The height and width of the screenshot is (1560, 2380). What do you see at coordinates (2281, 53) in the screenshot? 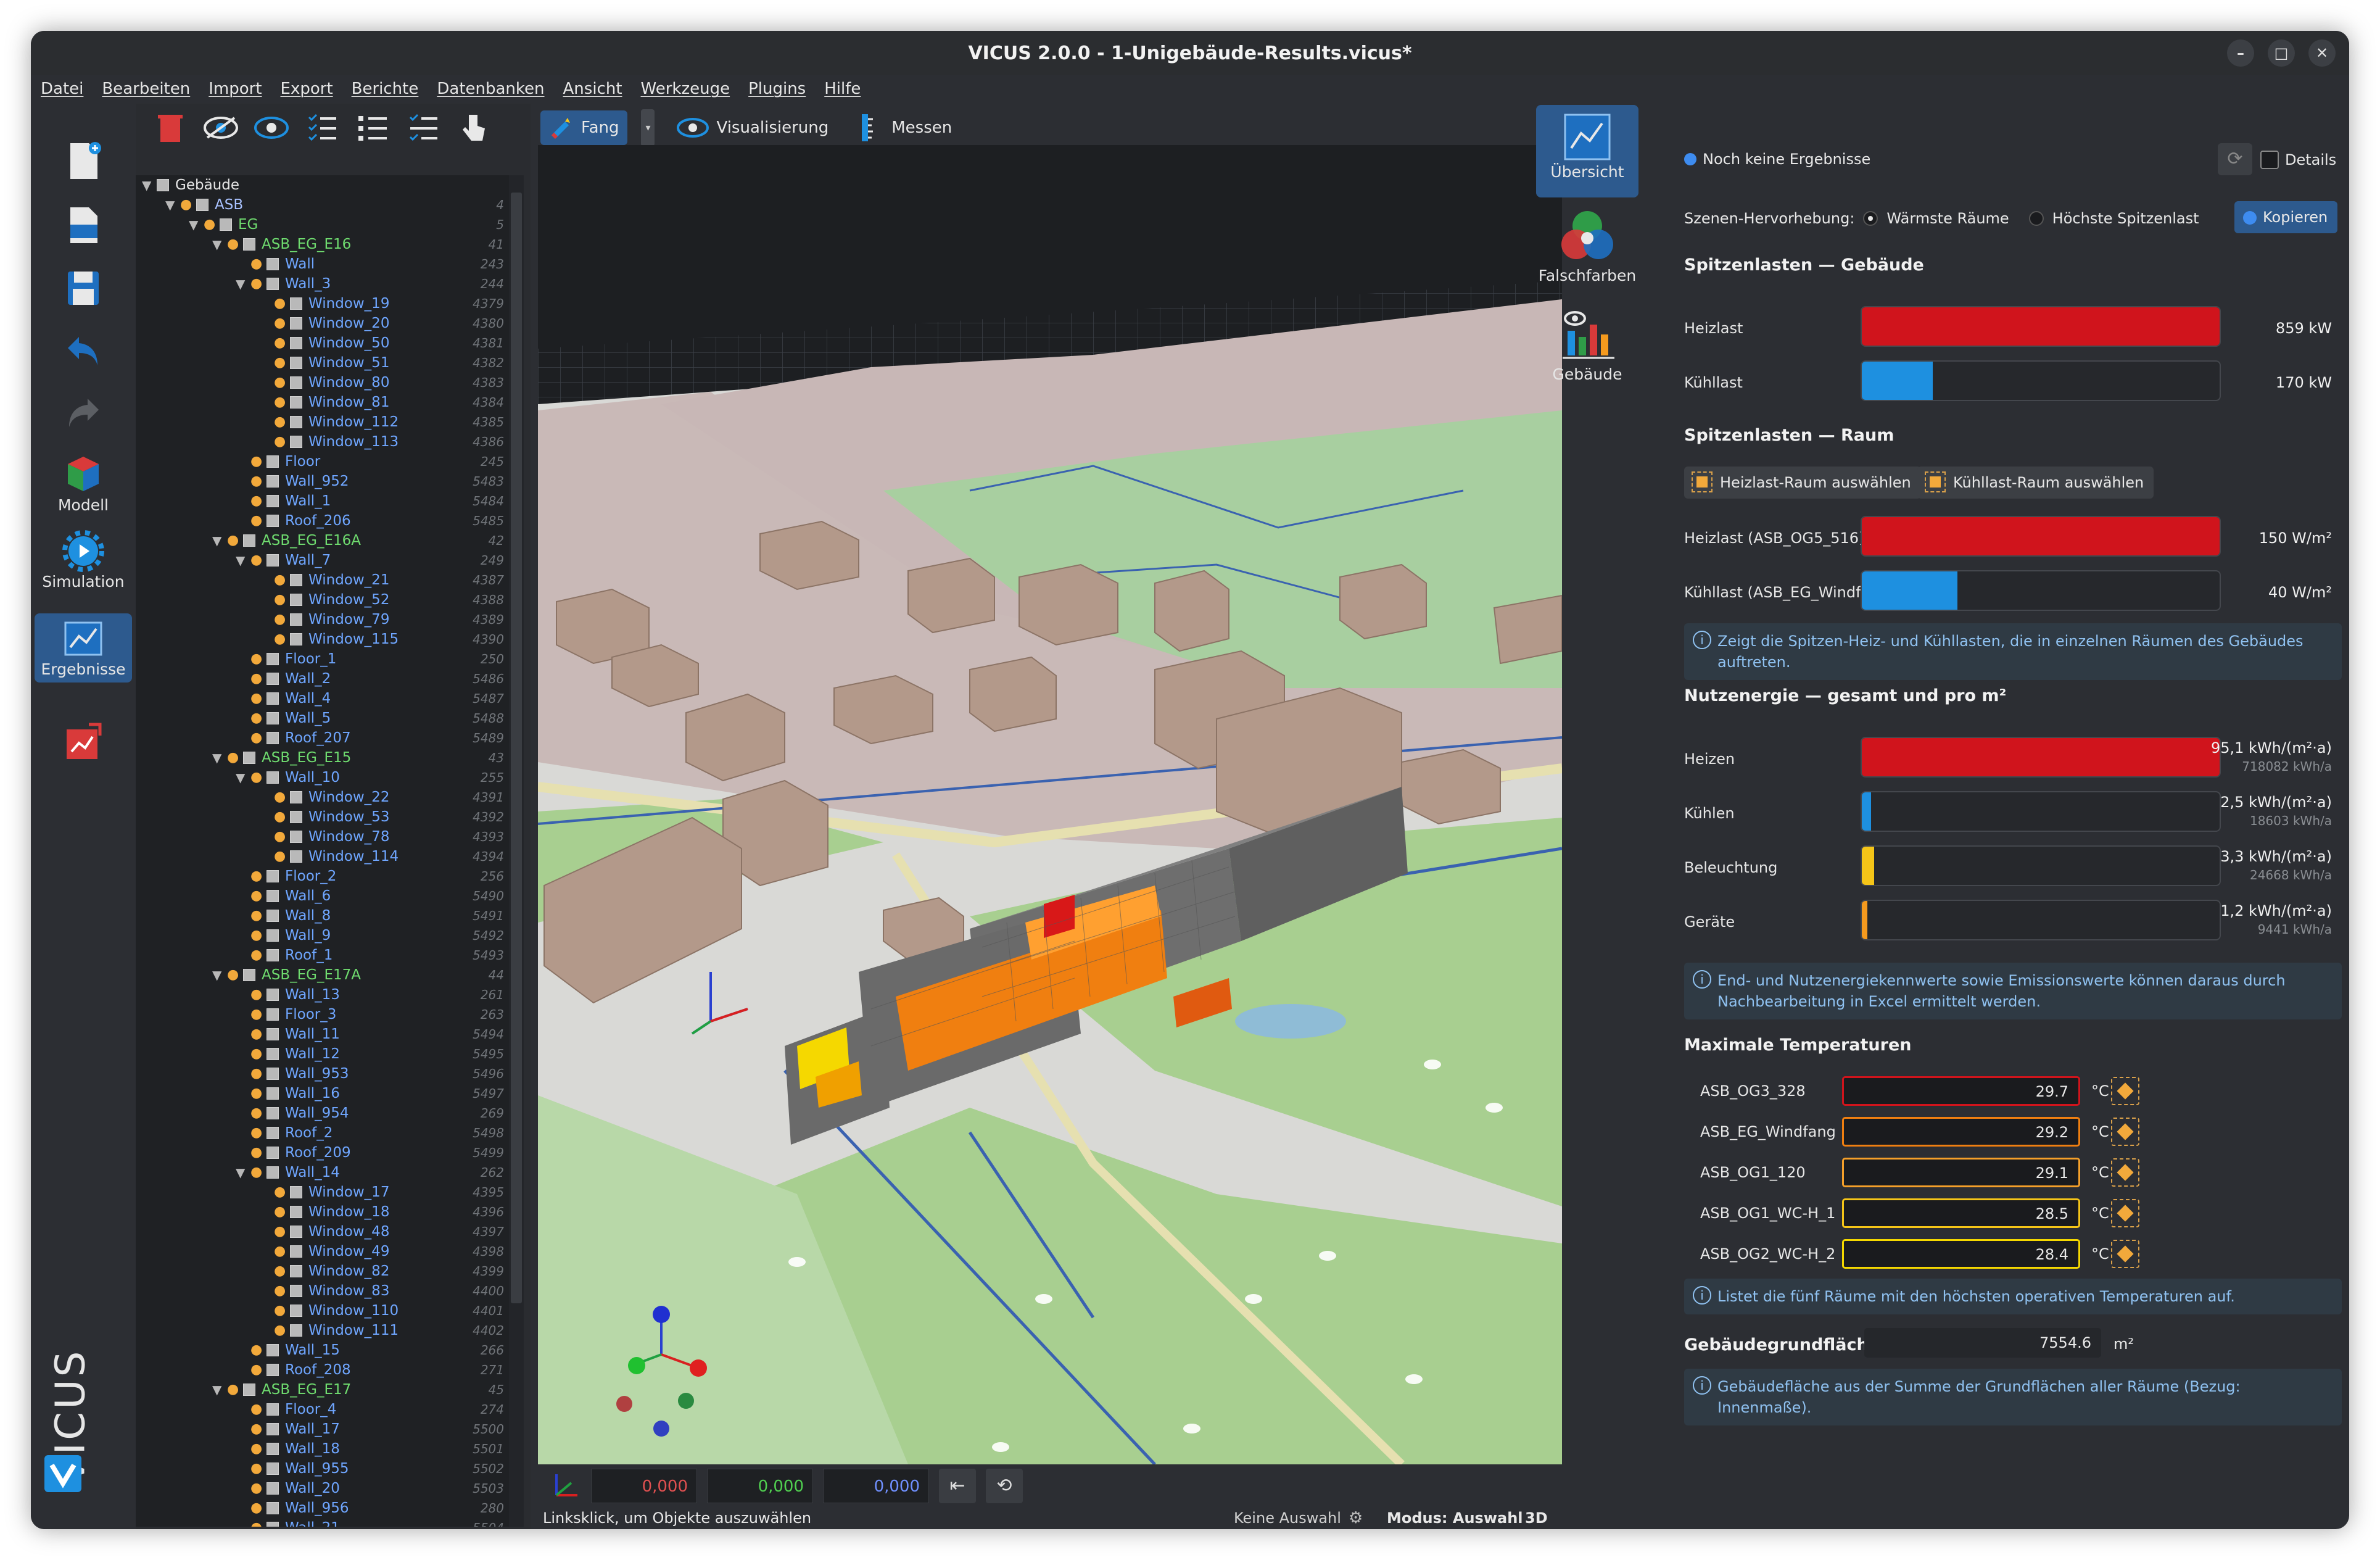
I see `maximize-button: □` at bounding box center [2281, 53].